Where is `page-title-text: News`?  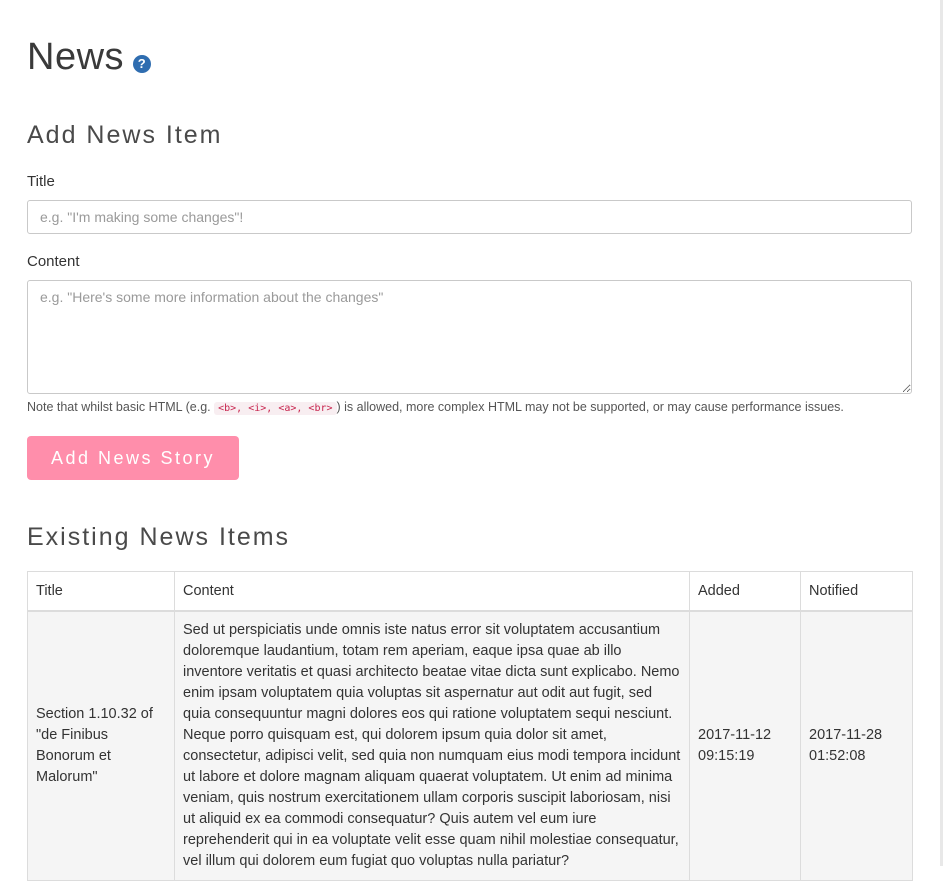
page-title-text: News is located at coordinates (76, 57).